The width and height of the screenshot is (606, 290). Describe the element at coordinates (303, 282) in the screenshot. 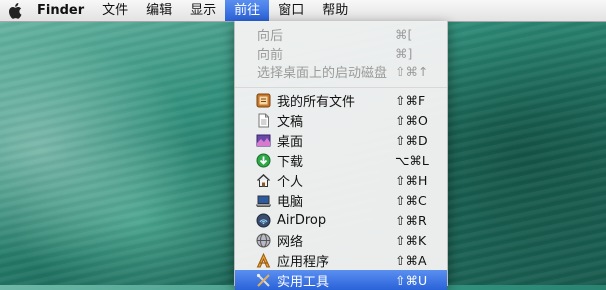

I see `menu-item-label: 实用工具` at that location.